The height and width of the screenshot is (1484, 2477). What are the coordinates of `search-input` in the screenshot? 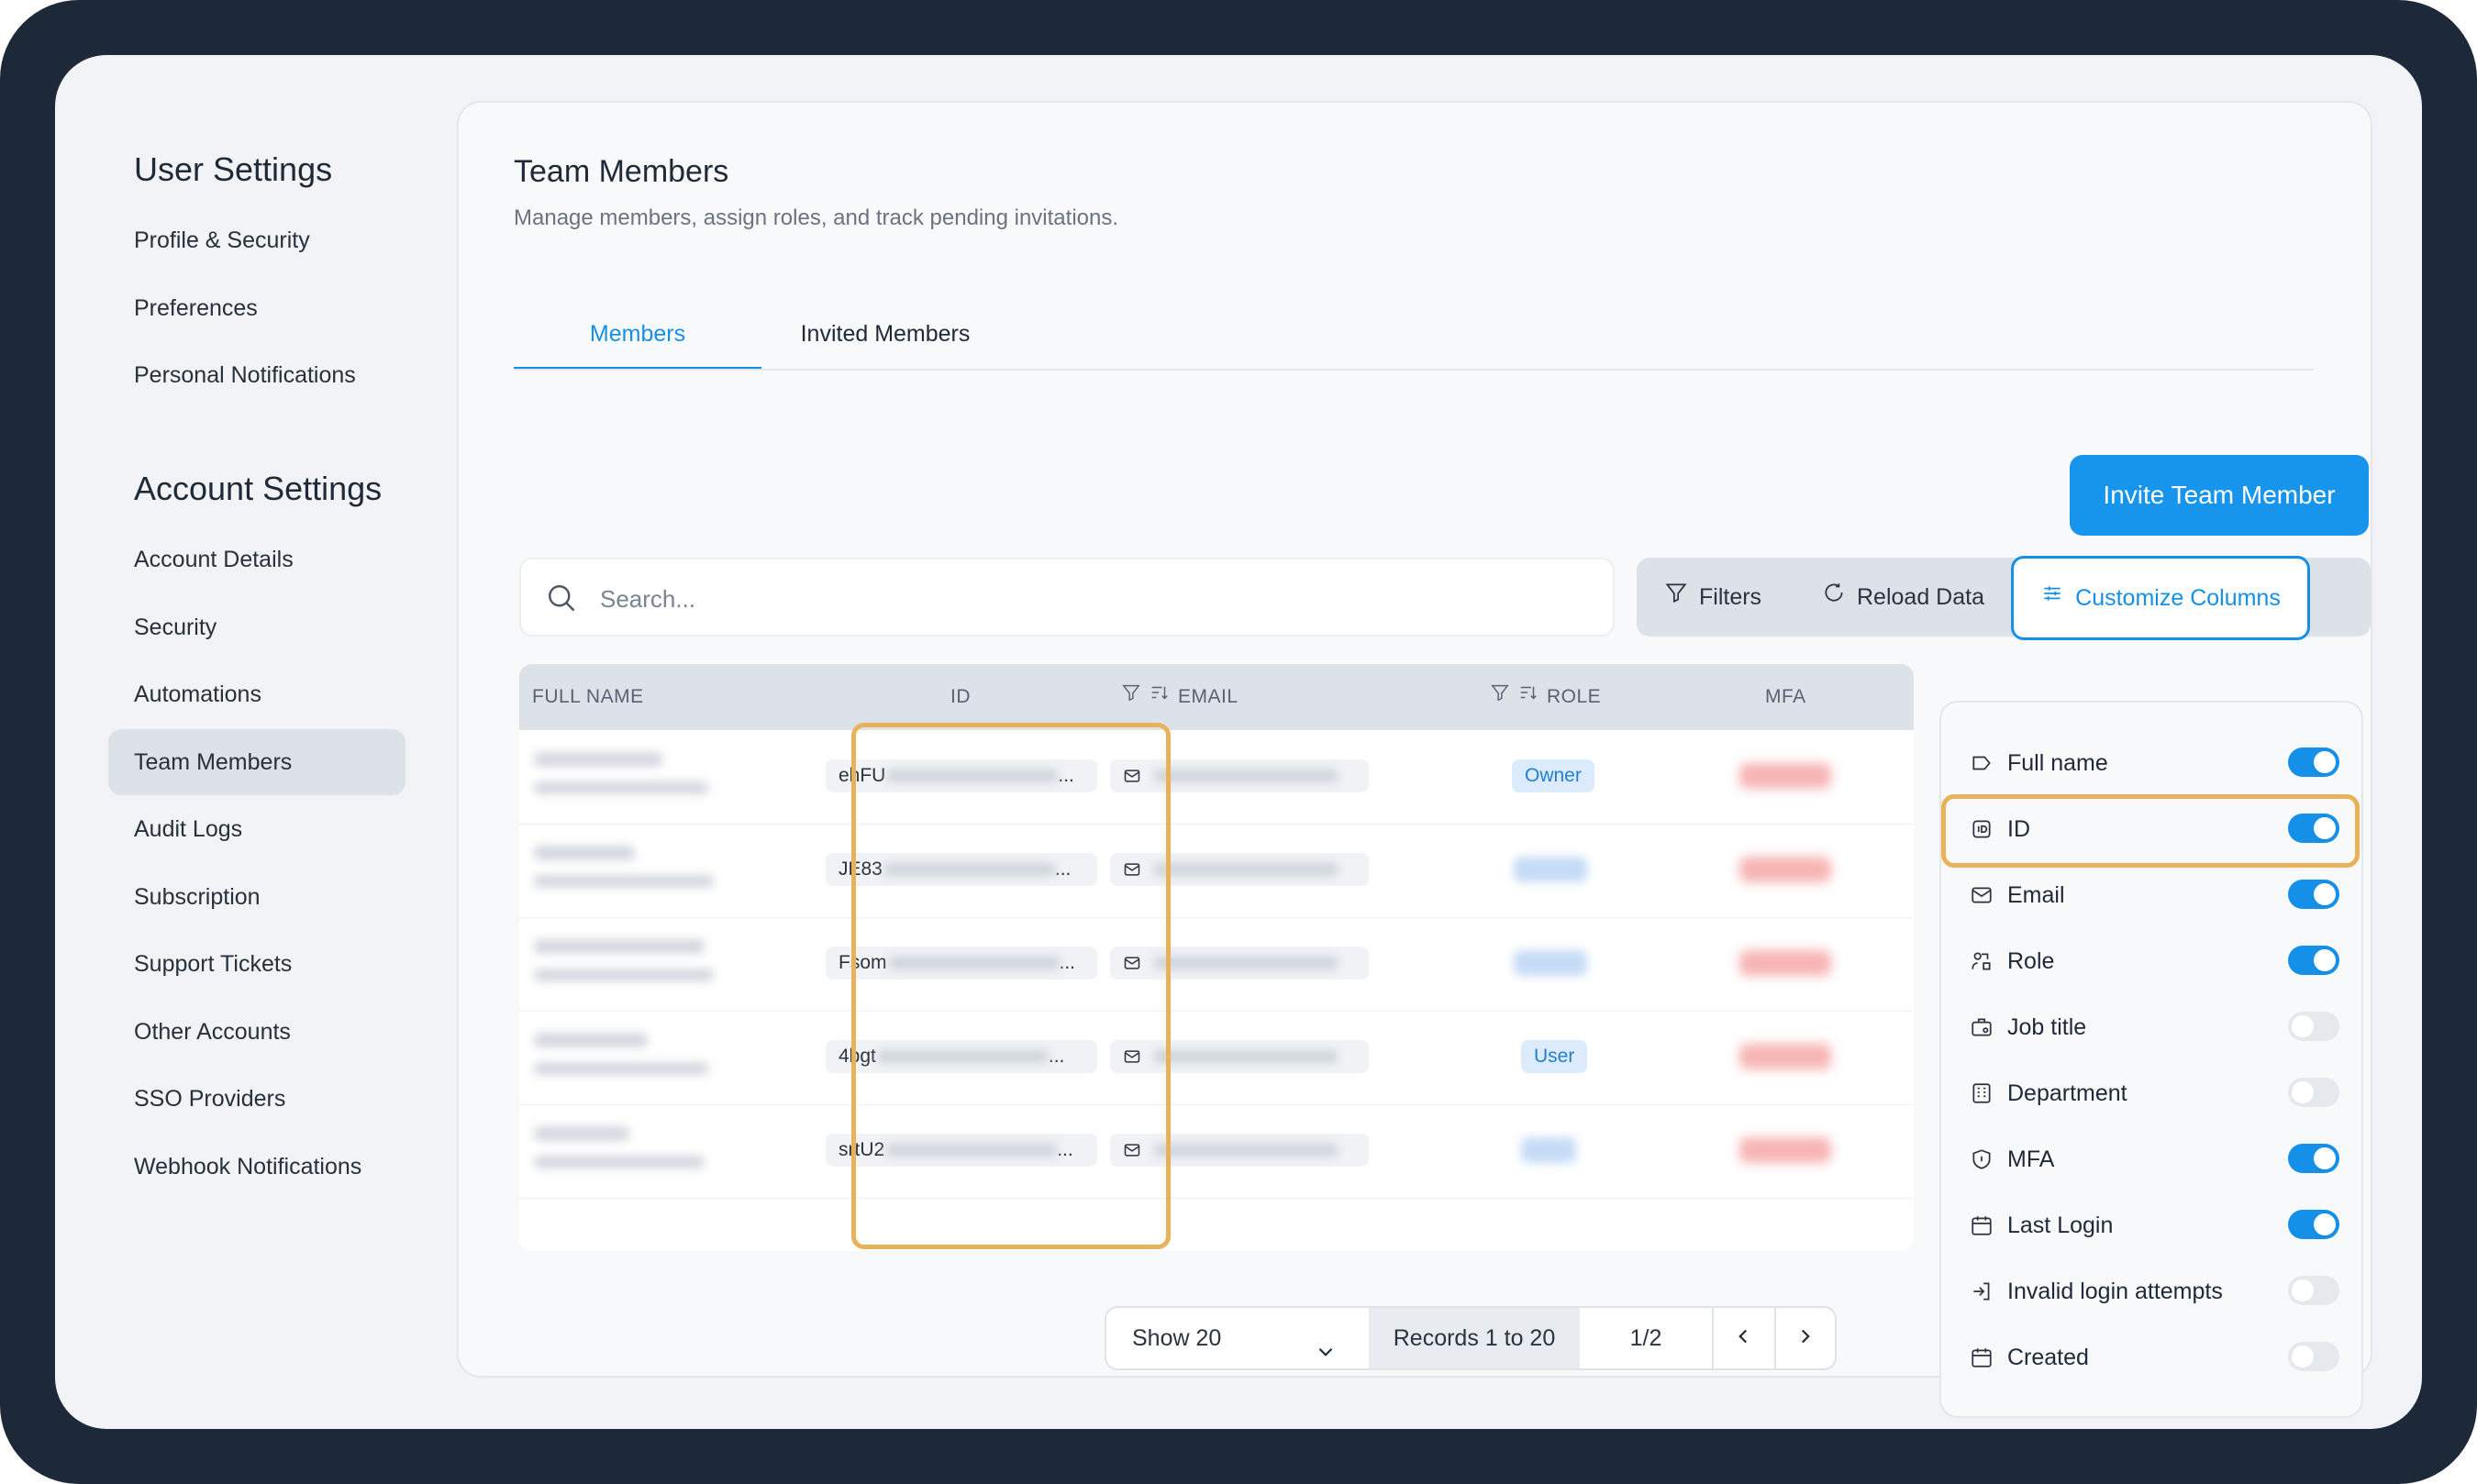 It's located at (1086, 599).